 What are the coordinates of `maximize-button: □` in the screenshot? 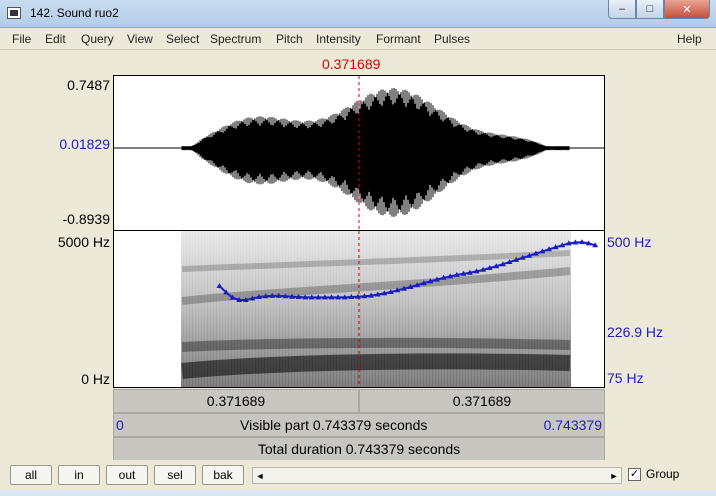 It's located at (650, 9).